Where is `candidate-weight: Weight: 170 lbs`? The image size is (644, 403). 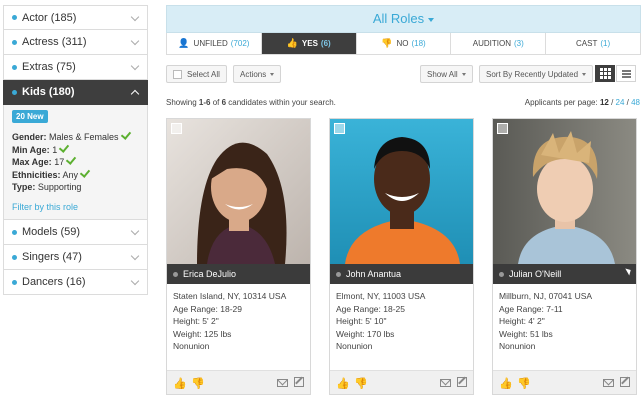
candidate-weight: Weight: 170 lbs is located at coordinates (365, 333).